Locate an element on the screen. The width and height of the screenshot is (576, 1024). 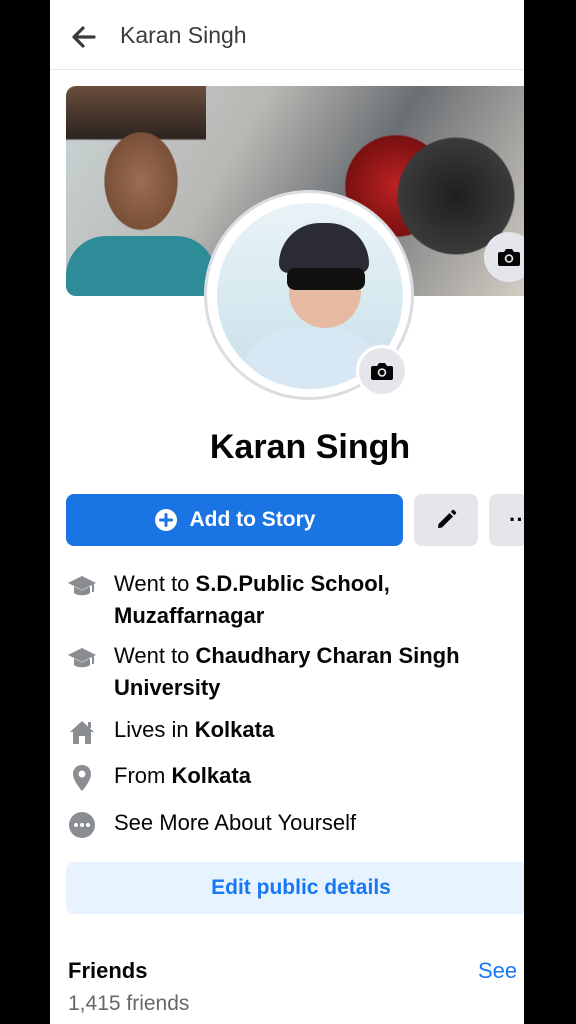
detail-text: Lives in Kolkata is located at coordinates (194, 731).